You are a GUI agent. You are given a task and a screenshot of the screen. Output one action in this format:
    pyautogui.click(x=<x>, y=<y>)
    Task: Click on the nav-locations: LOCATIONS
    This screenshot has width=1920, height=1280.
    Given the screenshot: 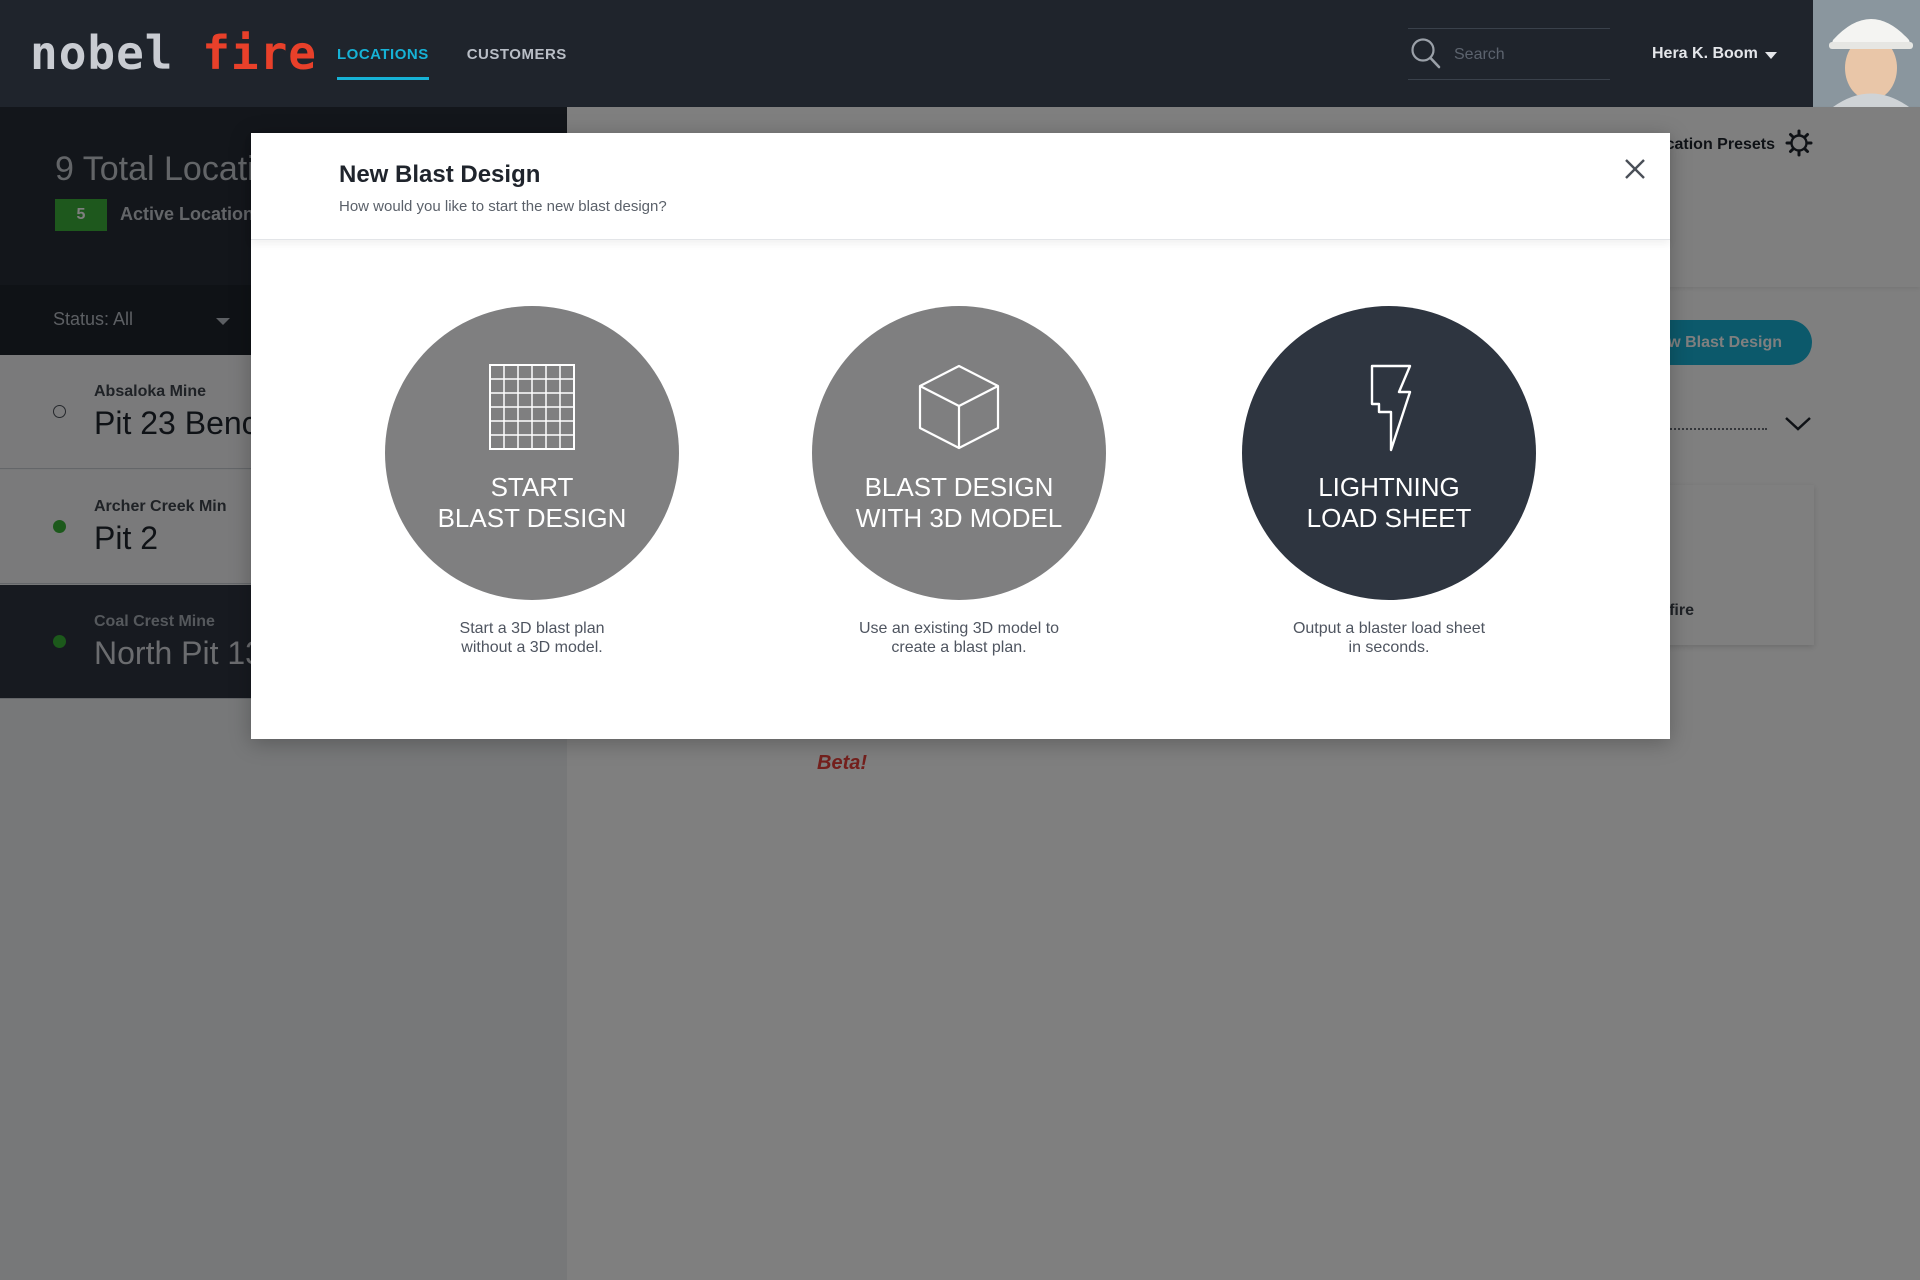 What is the action you would take?
    pyautogui.click(x=383, y=63)
    